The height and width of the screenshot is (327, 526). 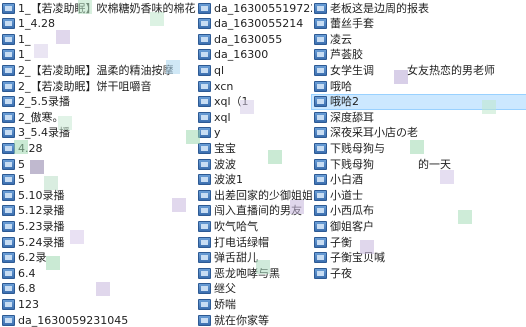 I want to click on file-item: 1_4.28, so click(x=98, y=24).